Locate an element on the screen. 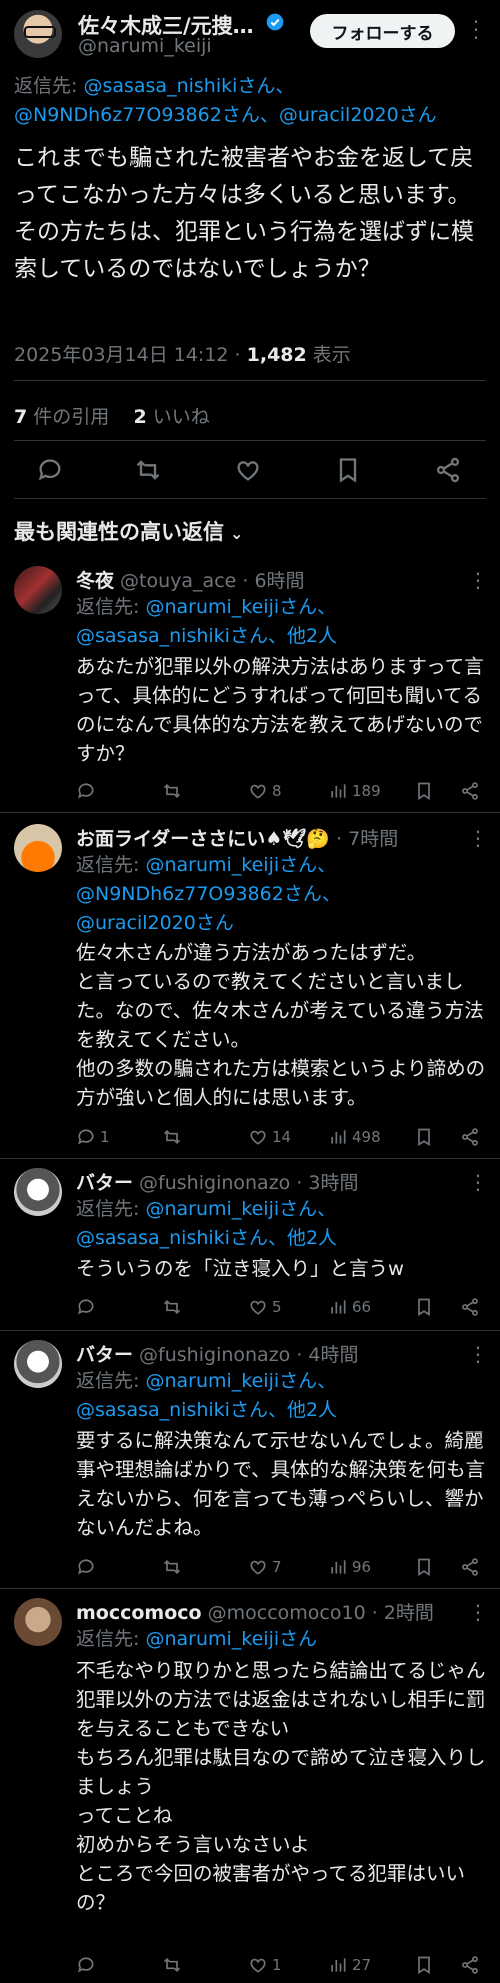  like-button: 8 is located at coordinates (265, 791).